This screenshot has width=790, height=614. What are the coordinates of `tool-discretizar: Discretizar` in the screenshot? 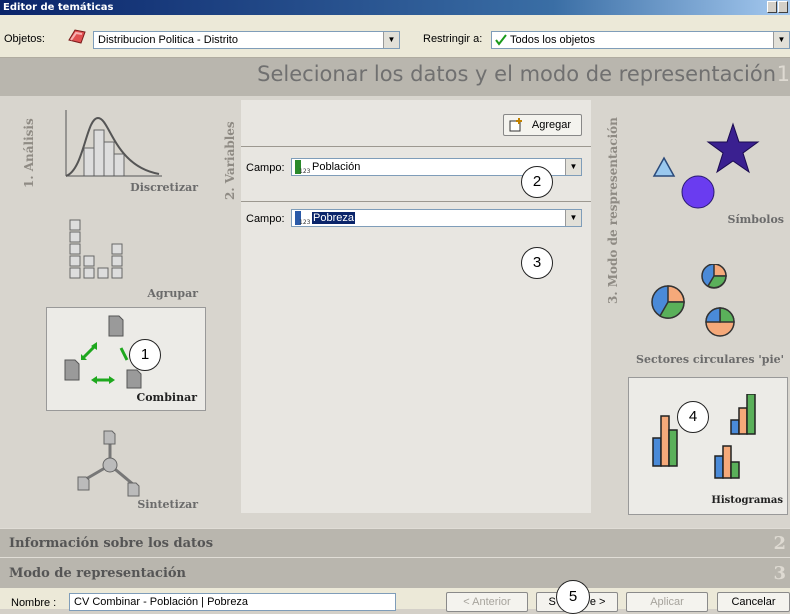 It's located at (126, 148).